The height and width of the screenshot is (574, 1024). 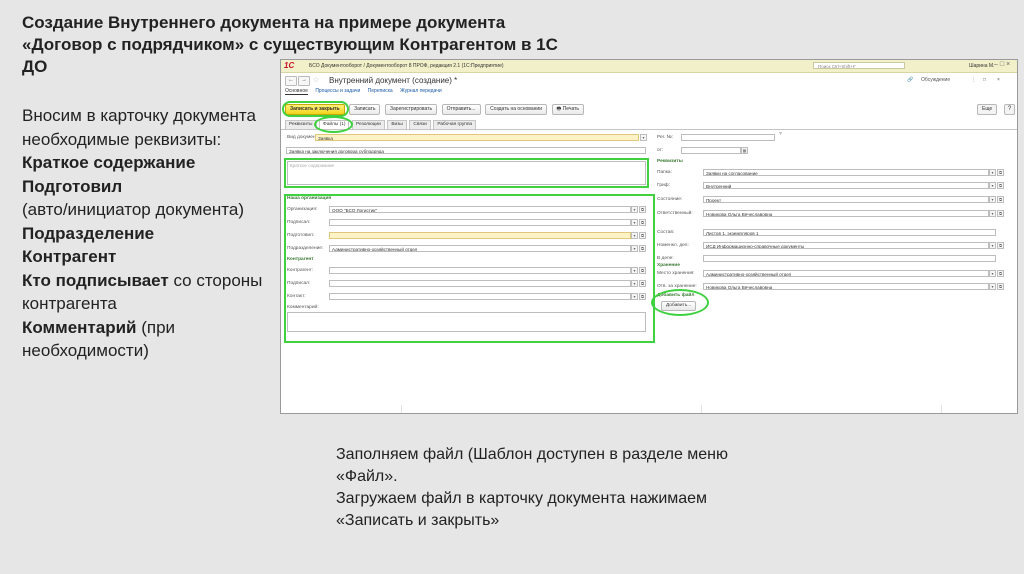 I want to click on responsible-field: Новикова Ольга Вячеславовна, so click(x=846, y=213).